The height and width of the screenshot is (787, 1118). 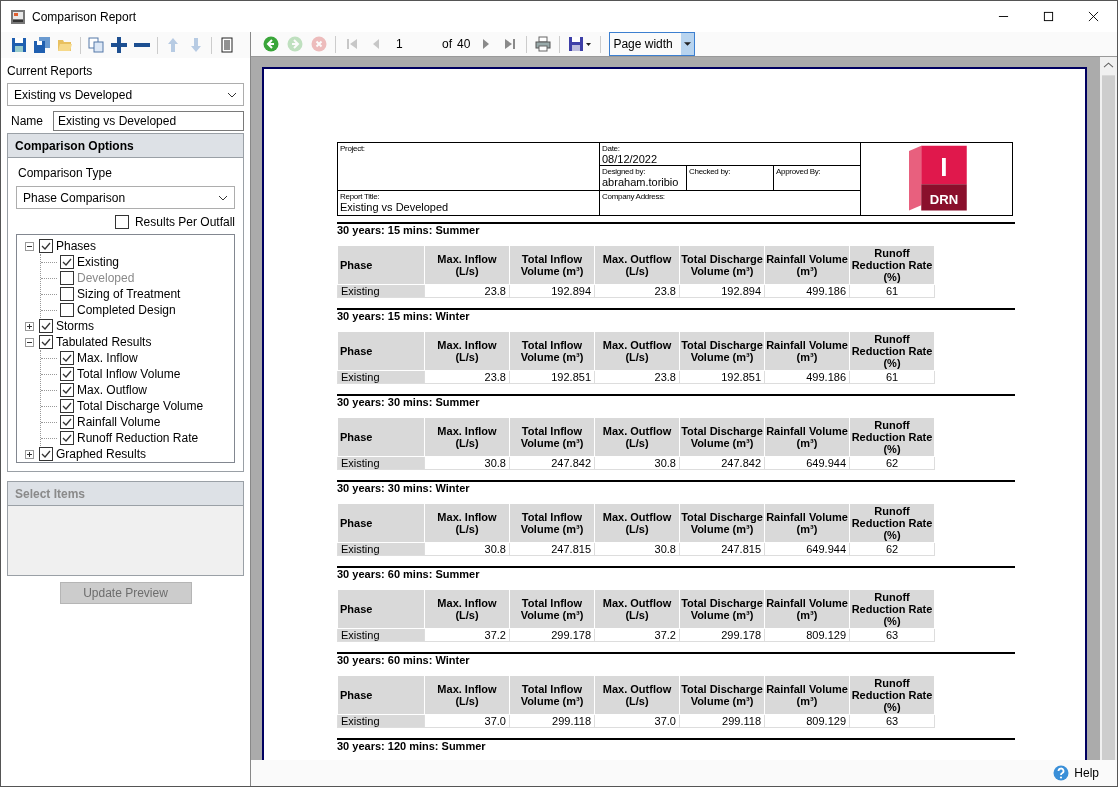 I want to click on document-icon, so click(x=227, y=45).